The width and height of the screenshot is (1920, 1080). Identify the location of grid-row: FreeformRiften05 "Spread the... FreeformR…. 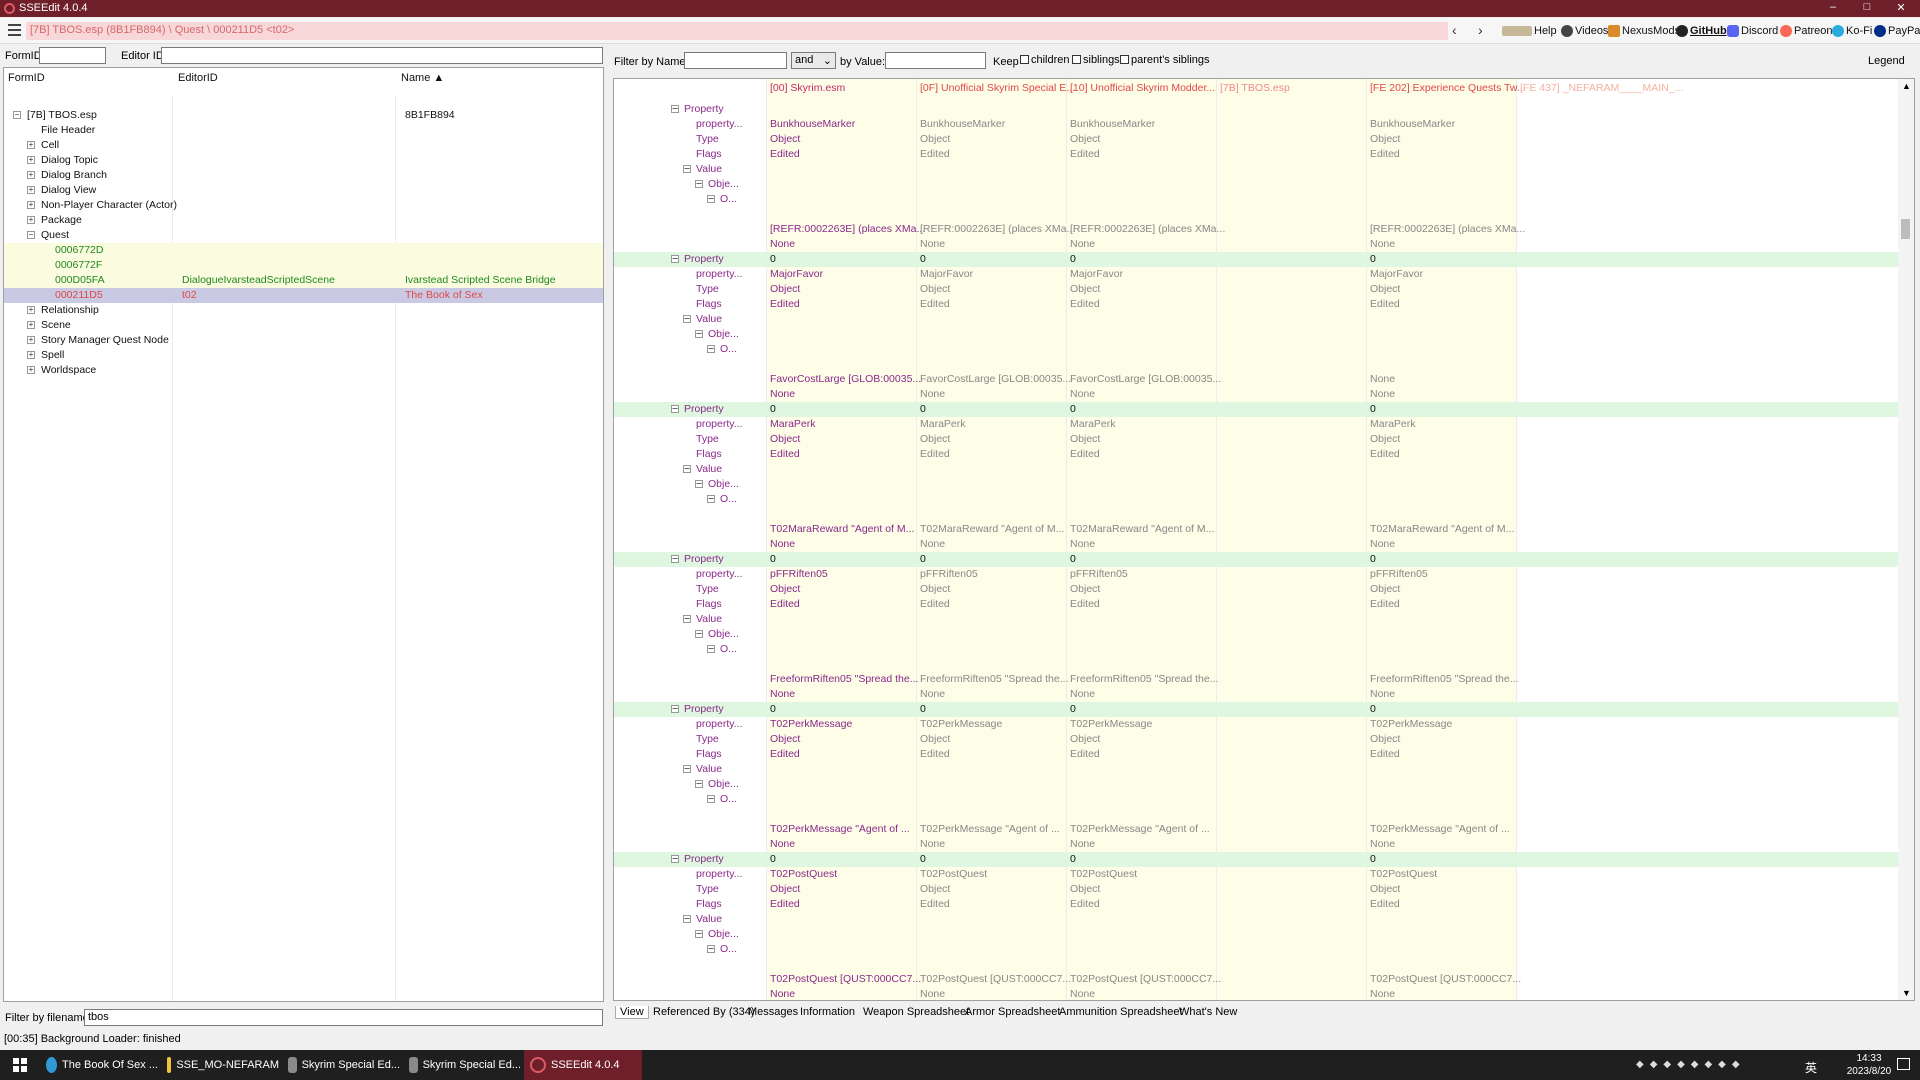
(1264, 679).